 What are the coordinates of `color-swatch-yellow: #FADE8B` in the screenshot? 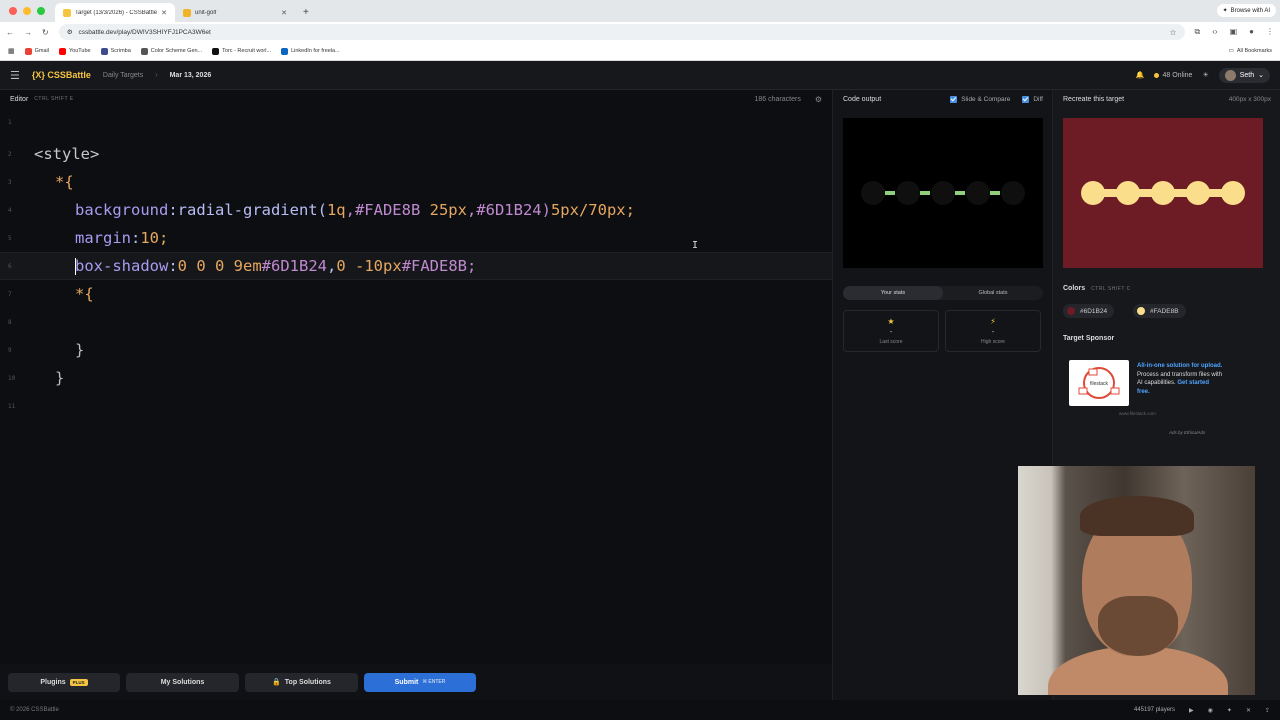 It's located at (1159, 311).